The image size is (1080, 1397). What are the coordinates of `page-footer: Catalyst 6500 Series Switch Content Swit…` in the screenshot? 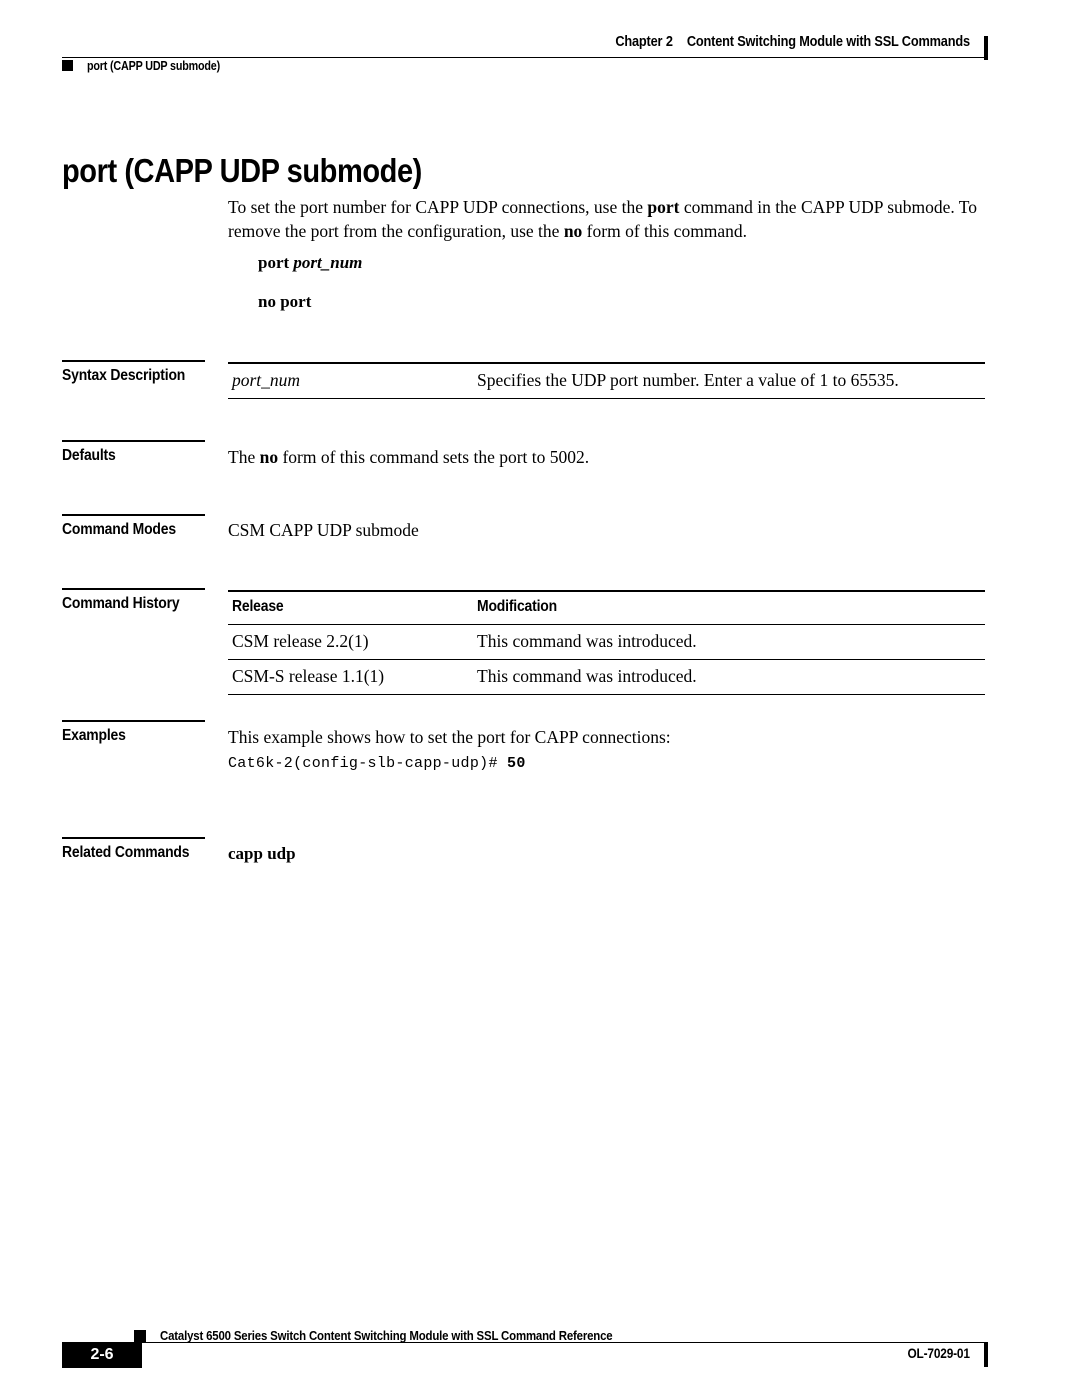 It's located at (525, 1343).